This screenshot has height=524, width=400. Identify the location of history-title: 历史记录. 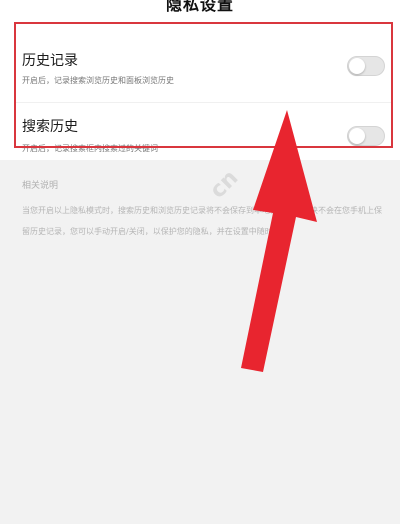
(50, 61).